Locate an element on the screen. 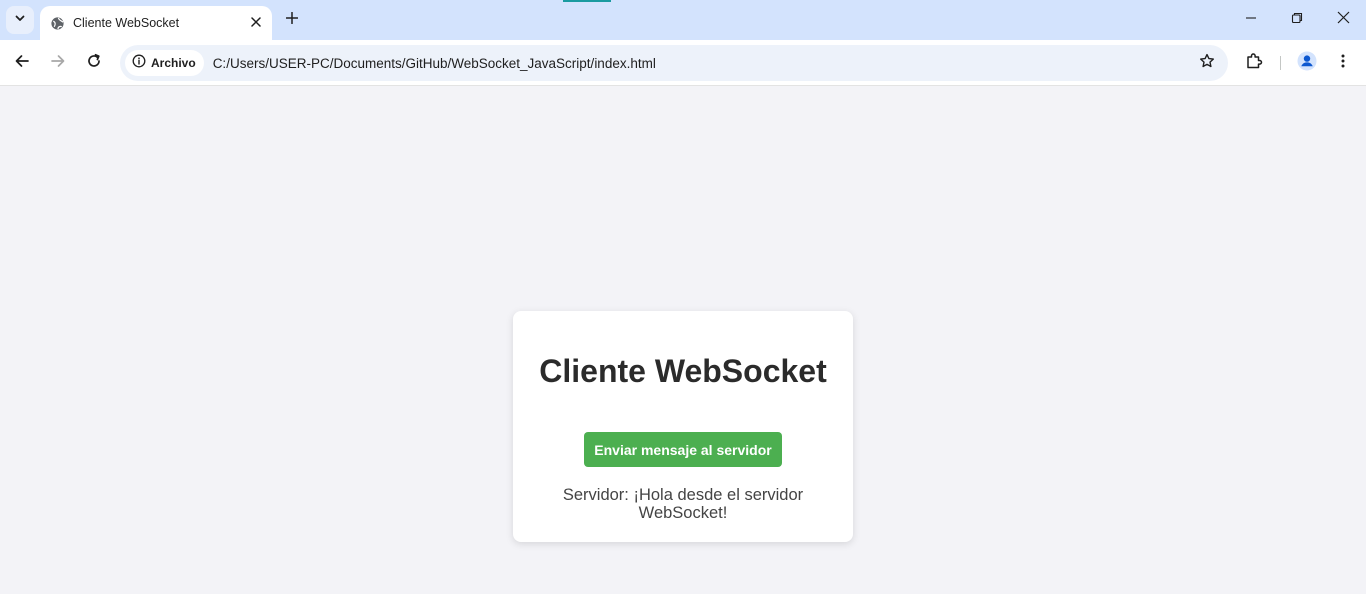 The image size is (1366, 594). reload-icon is located at coordinates (94, 63).